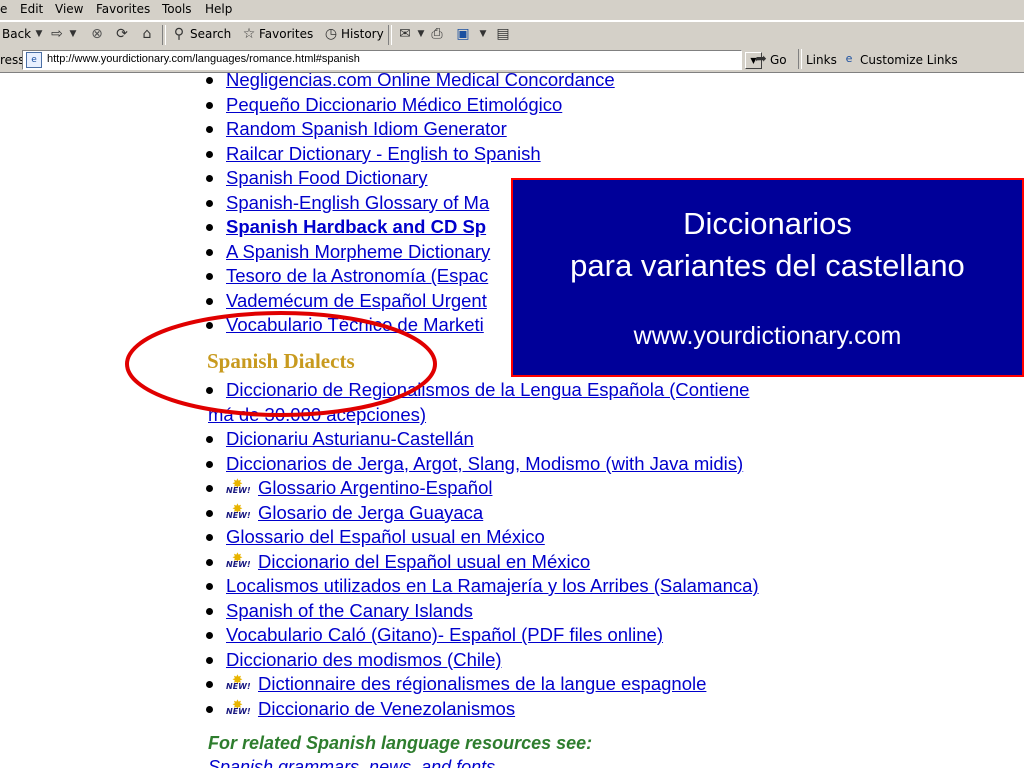  I want to click on print-icon: ⎙, so click(437, 34).